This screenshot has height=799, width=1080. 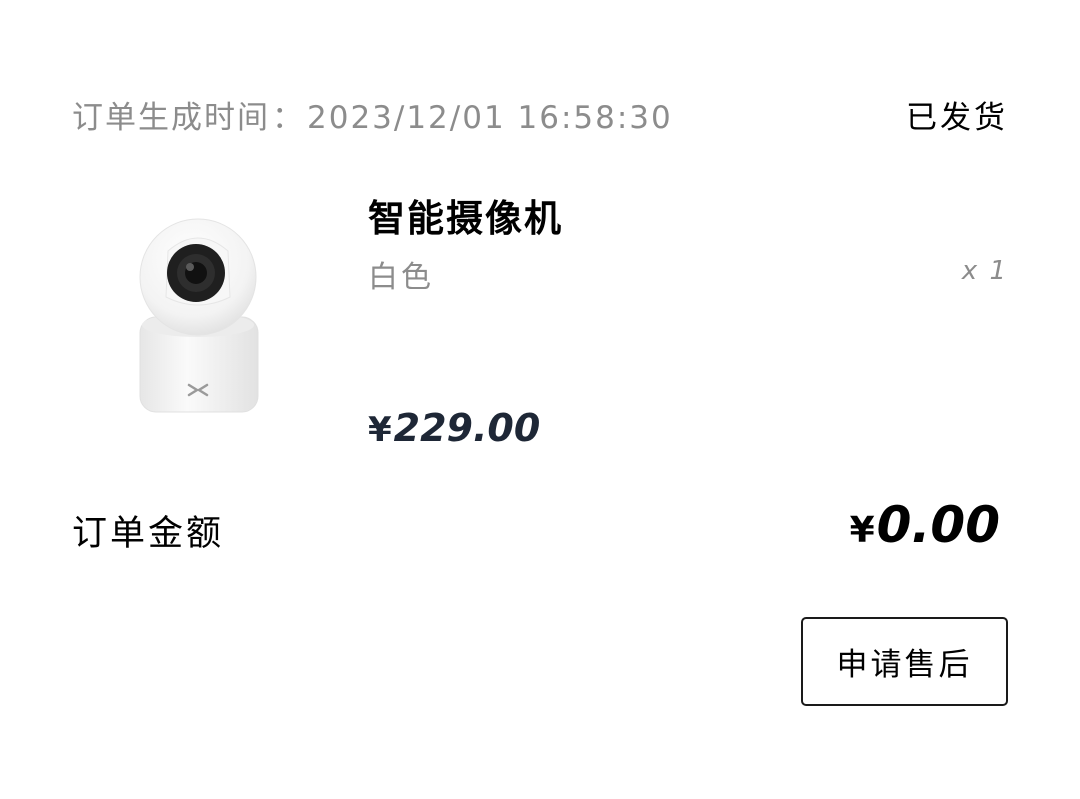 I want to click on product-price: ¥229.00, so click(x=454, y=428).